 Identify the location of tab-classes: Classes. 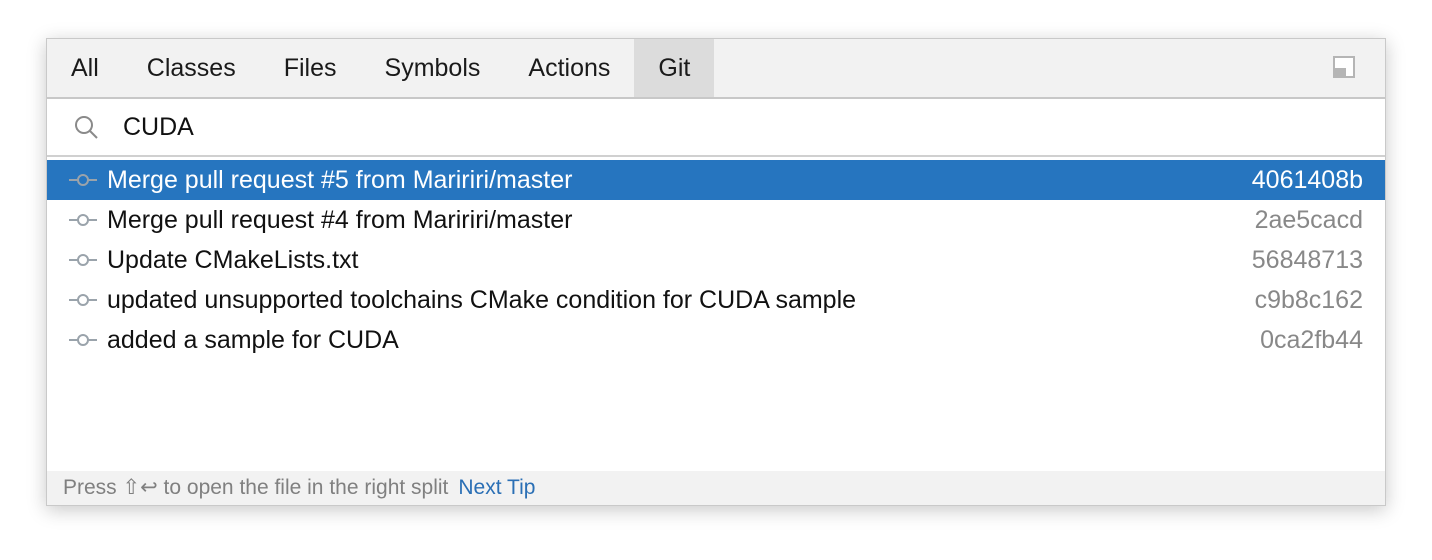
(191, 68).